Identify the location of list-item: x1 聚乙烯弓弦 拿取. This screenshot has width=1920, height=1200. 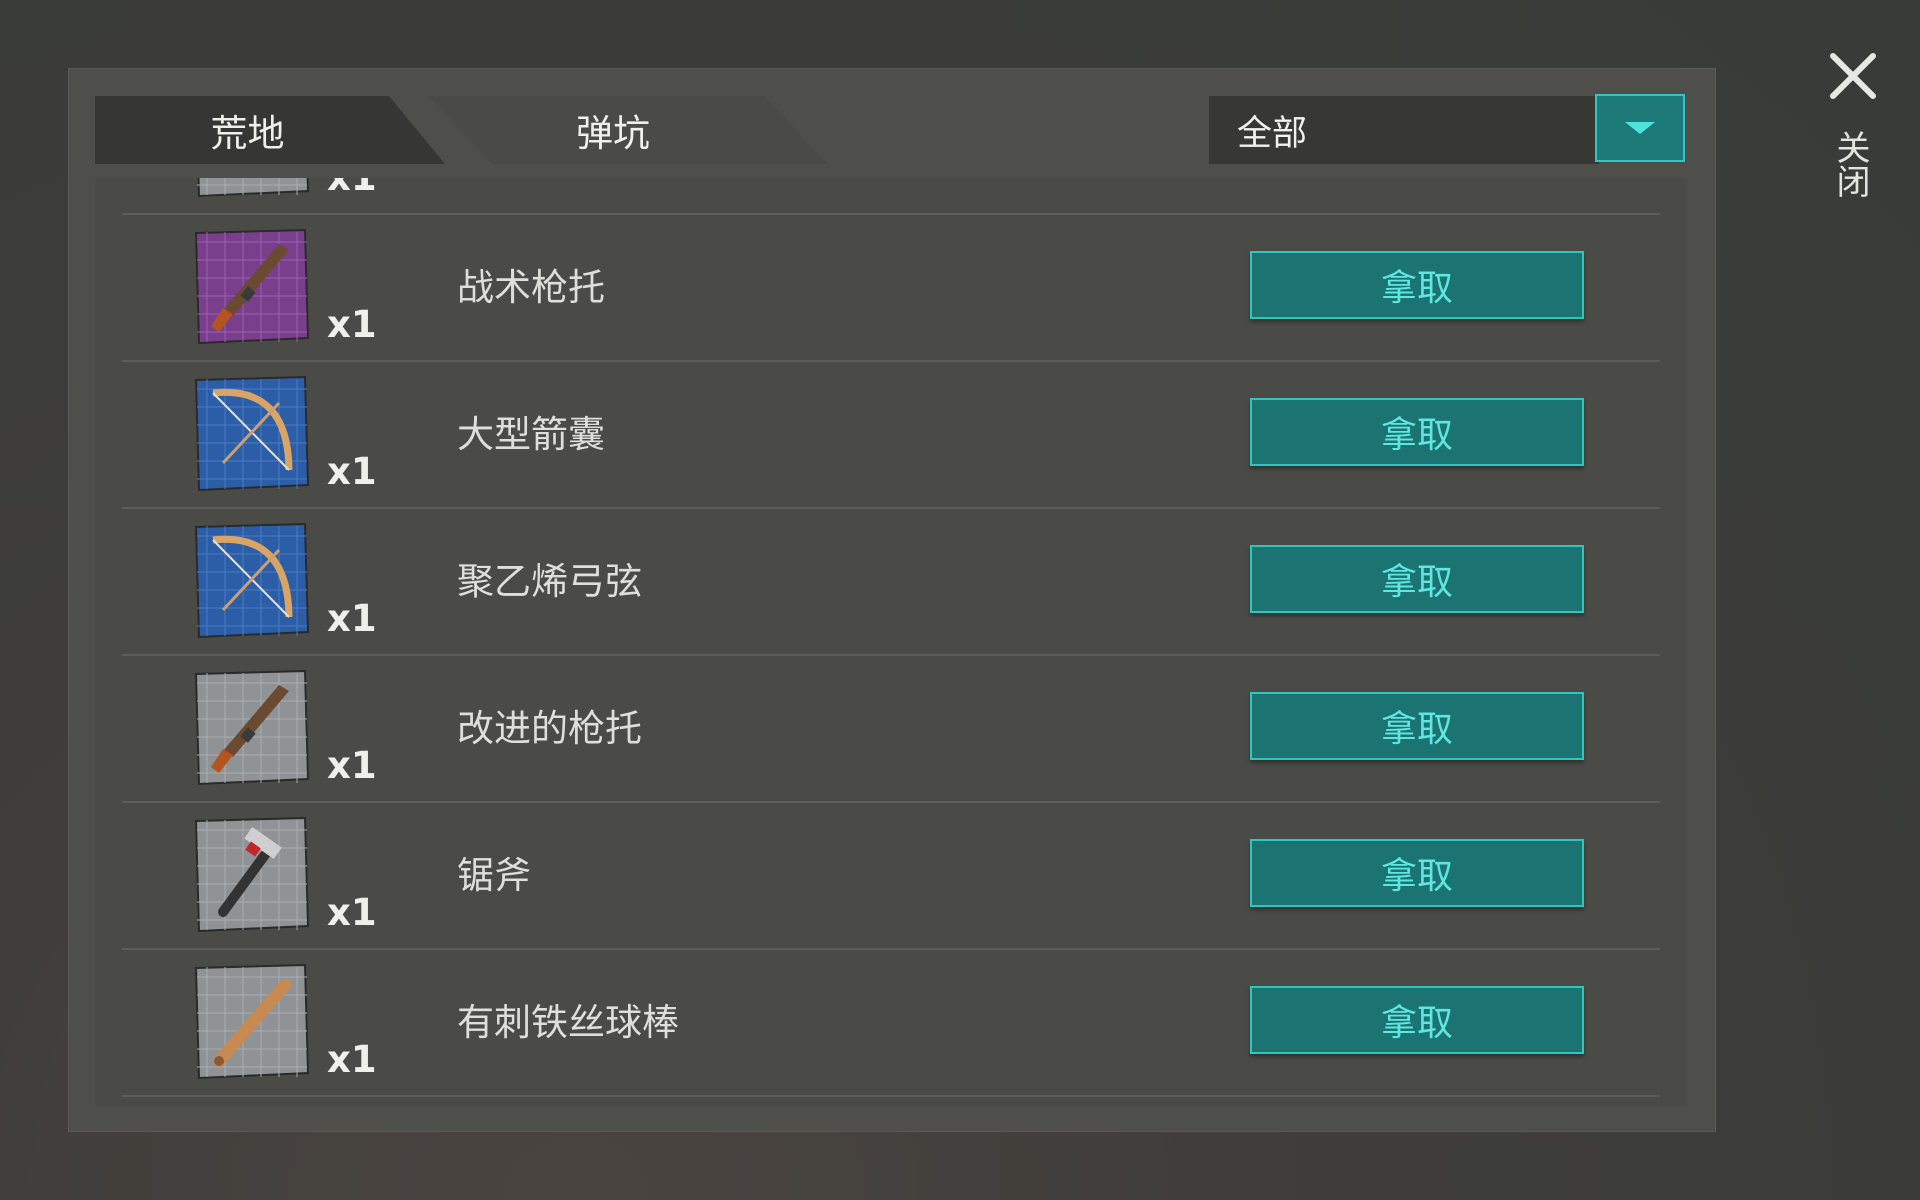
(891, 582).